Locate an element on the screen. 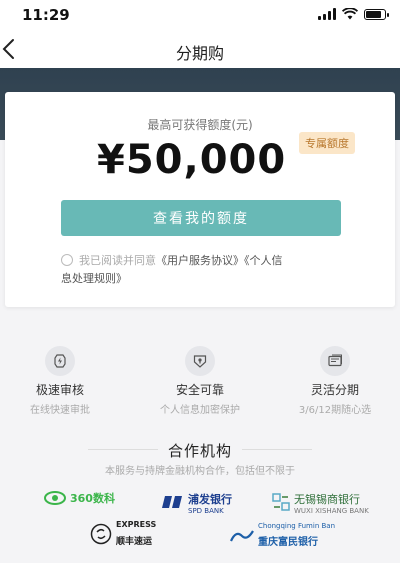 Image resolution: width=400 pixels, height=563 pixels. logo-360-text: 360数科 is located at coordinates (92, 498).